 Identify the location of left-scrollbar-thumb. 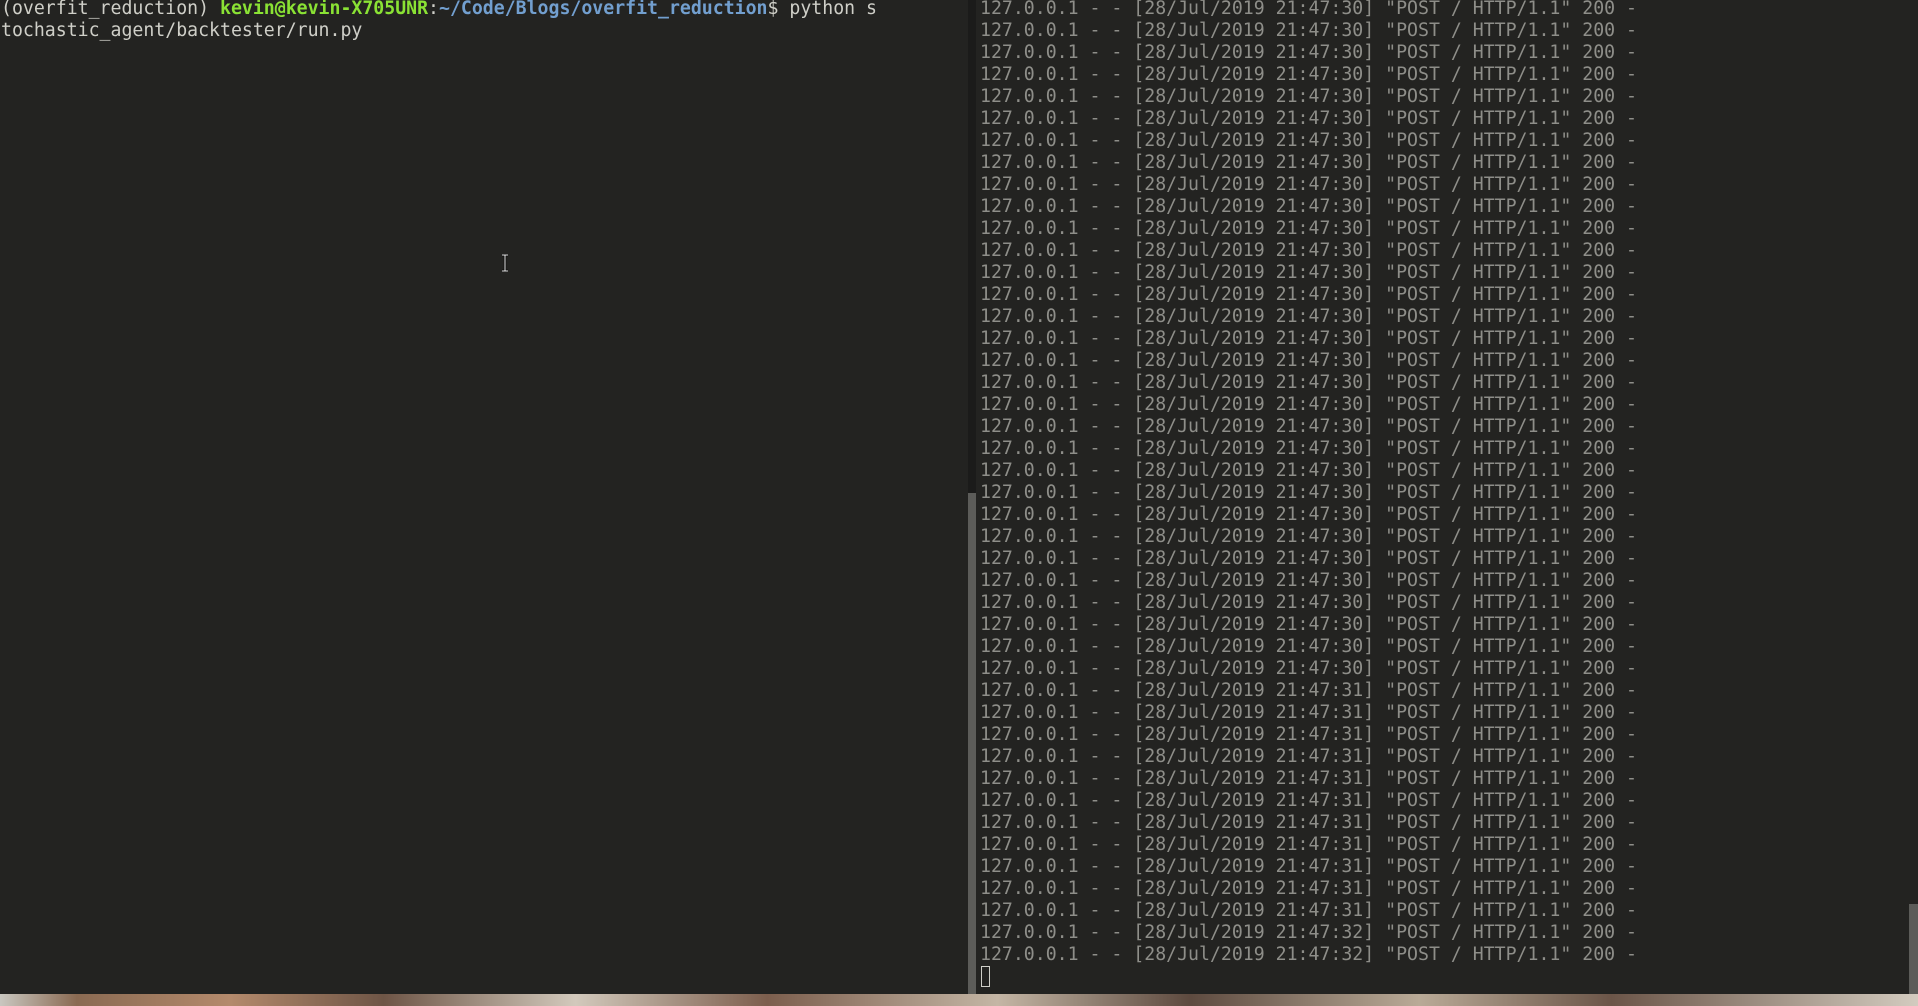
(972, 743).